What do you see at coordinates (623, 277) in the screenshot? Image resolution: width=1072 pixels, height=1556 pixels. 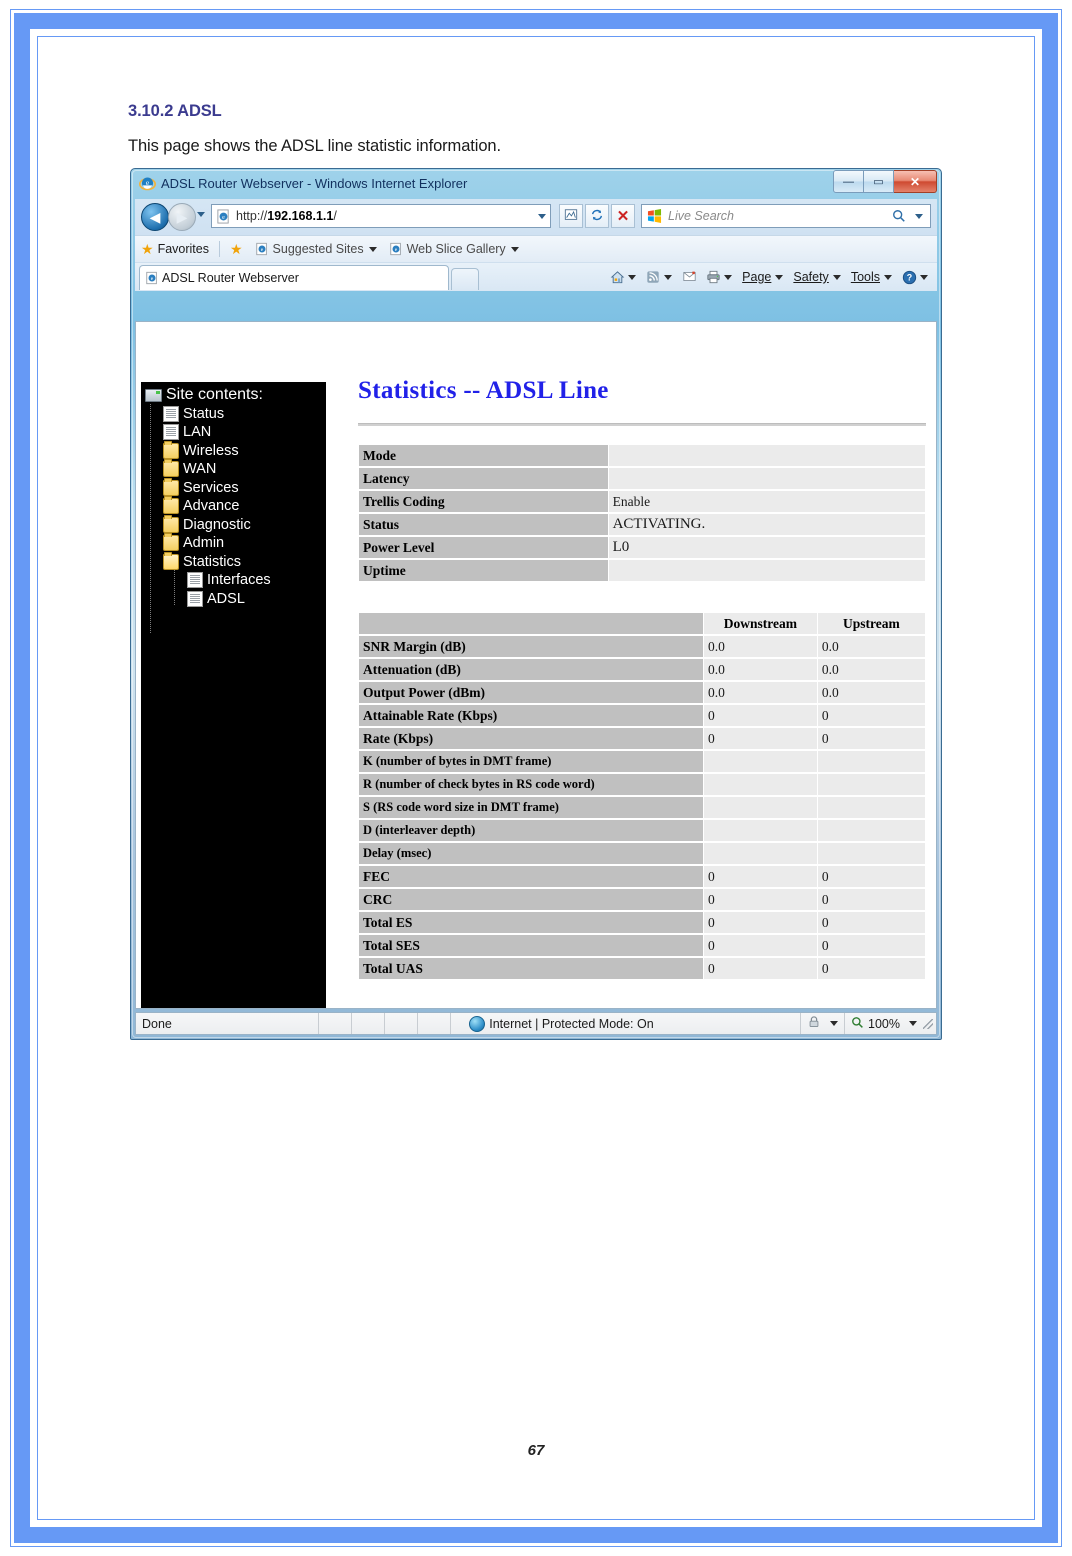 I see `home-button` at bounding box center [623, 277].